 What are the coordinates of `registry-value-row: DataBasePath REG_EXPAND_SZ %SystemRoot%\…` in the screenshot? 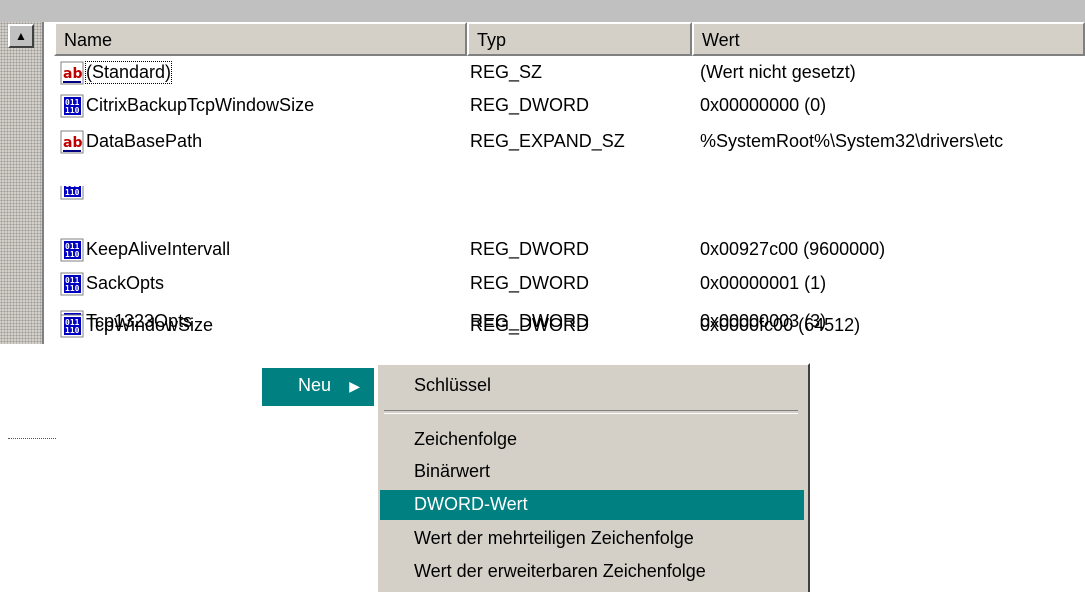 It's located at (569, 142).